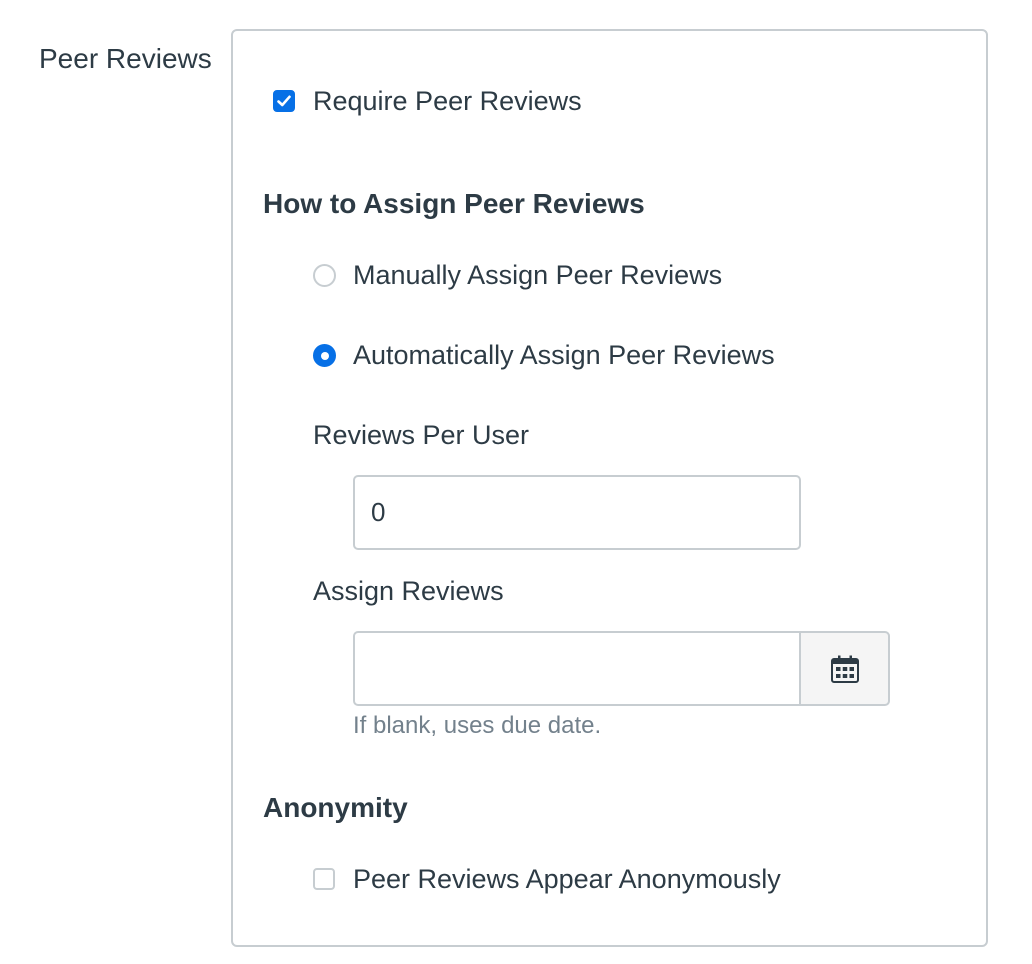 The height and width of the screenshot is (964, 1032). Describe the element at coordinates (454, 203) in the screenshot. I see `assign-method-heading: How to Assign Peer Reviews` at that location.